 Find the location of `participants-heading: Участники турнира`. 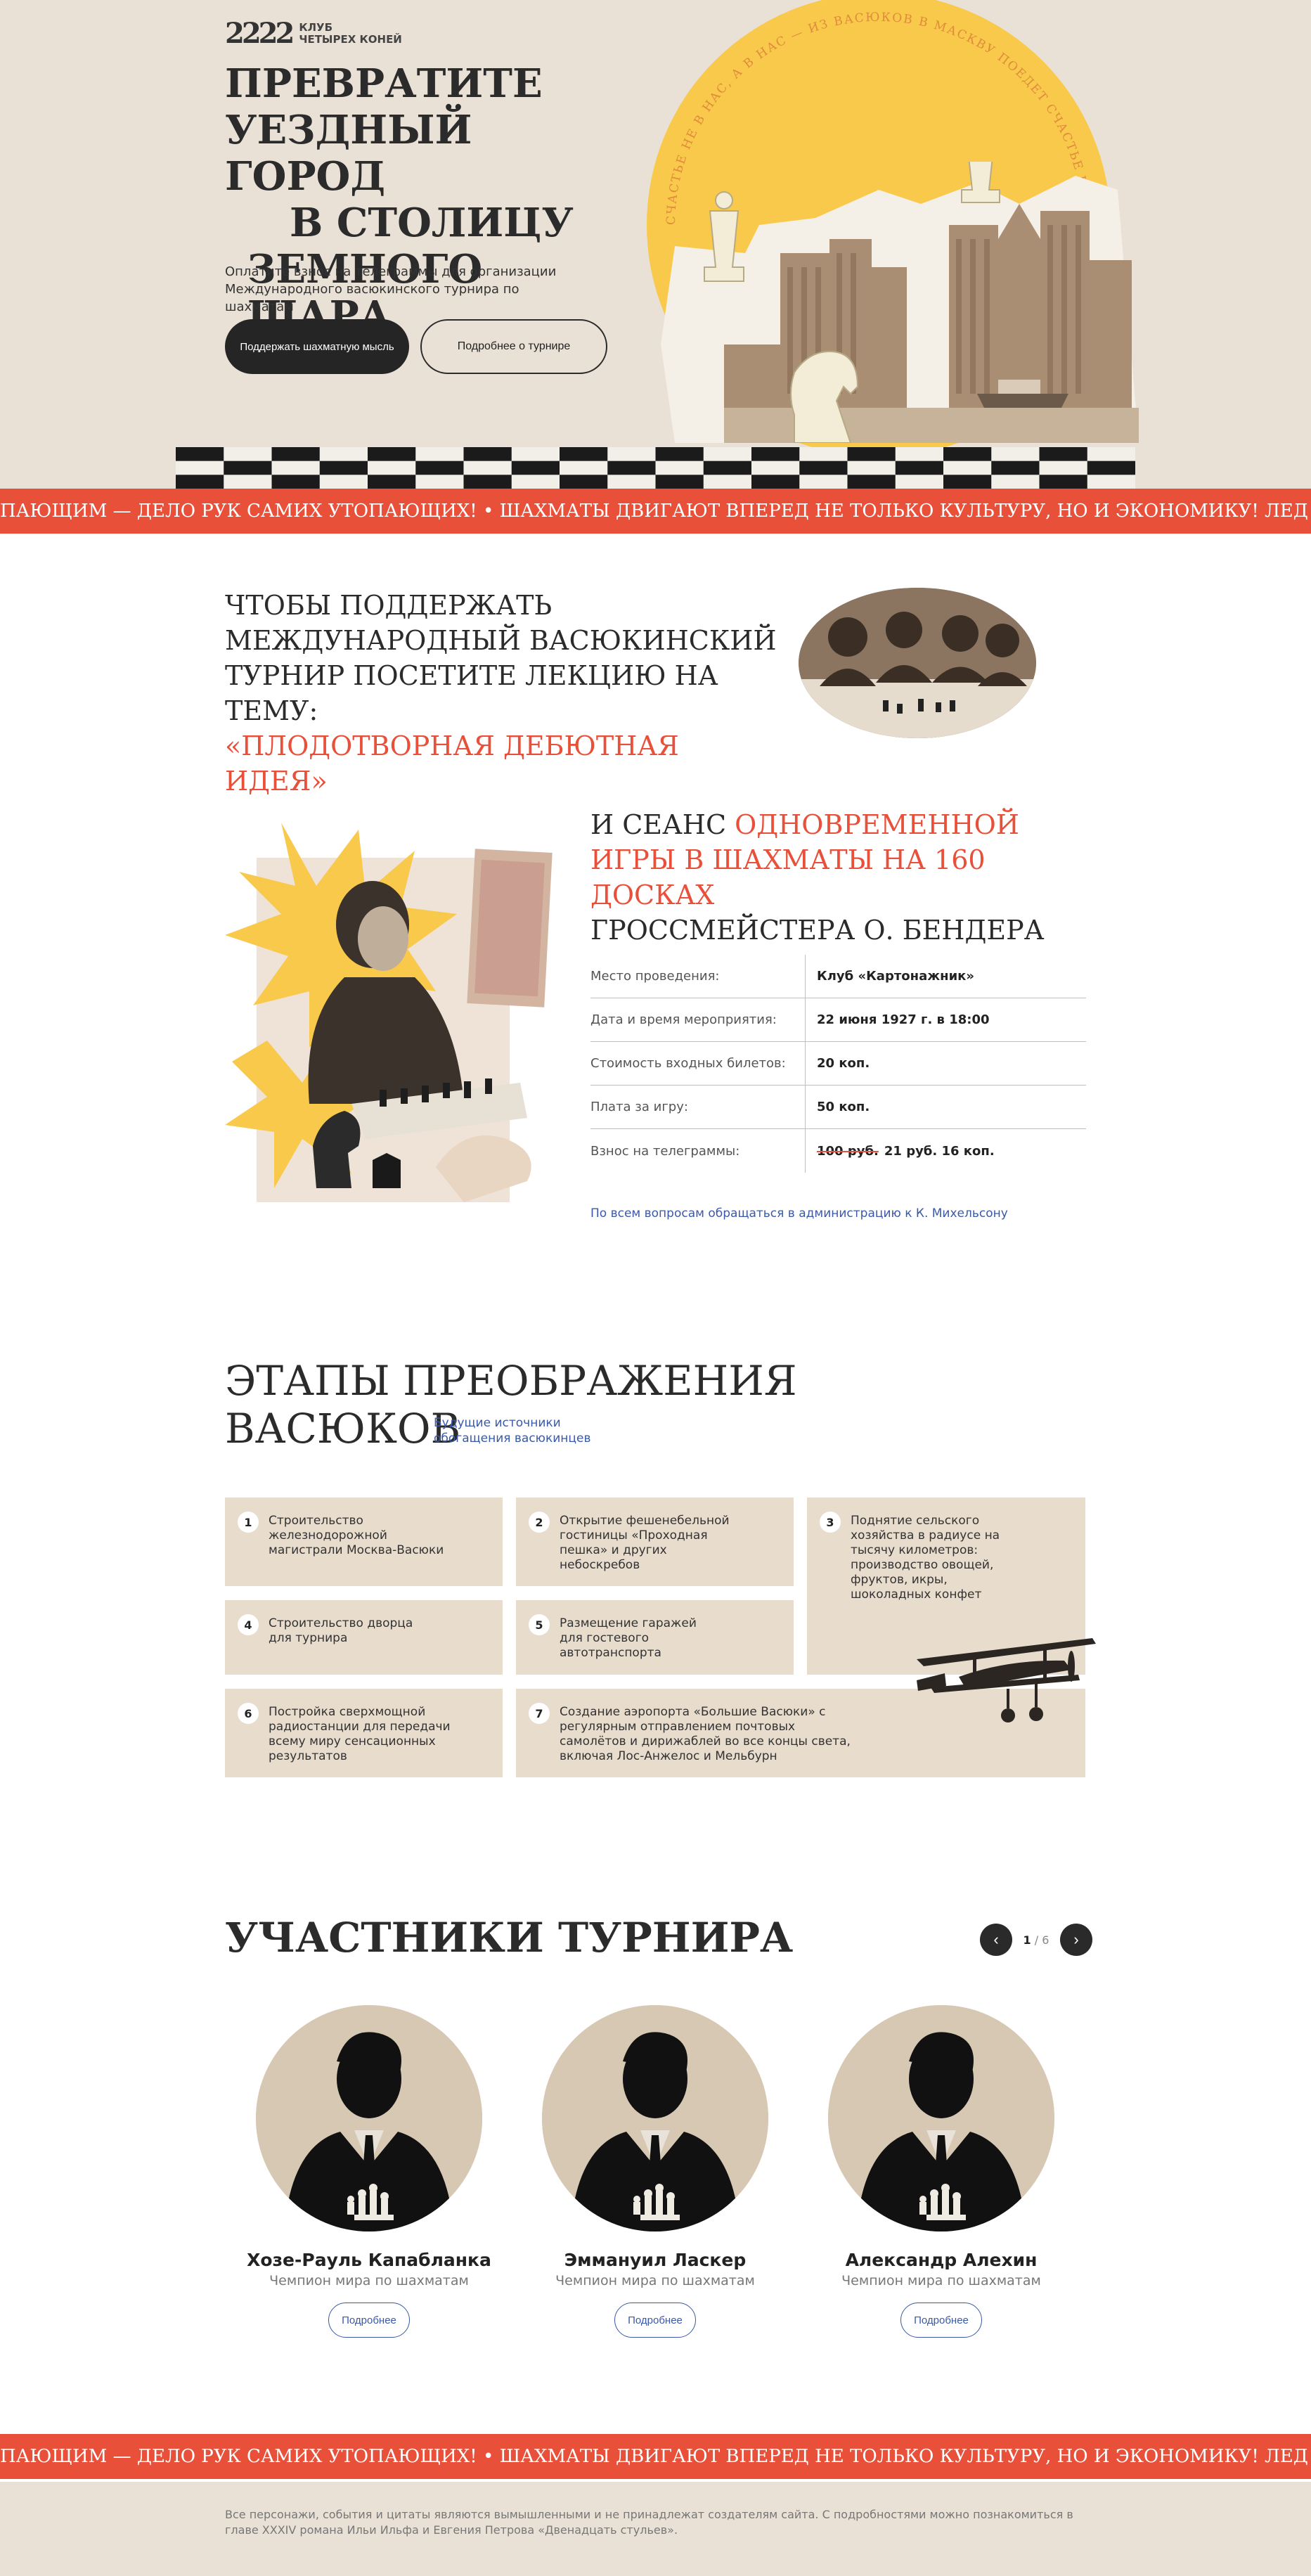

participants-heading: Участники турнира is located at coordinates (509, 1938).